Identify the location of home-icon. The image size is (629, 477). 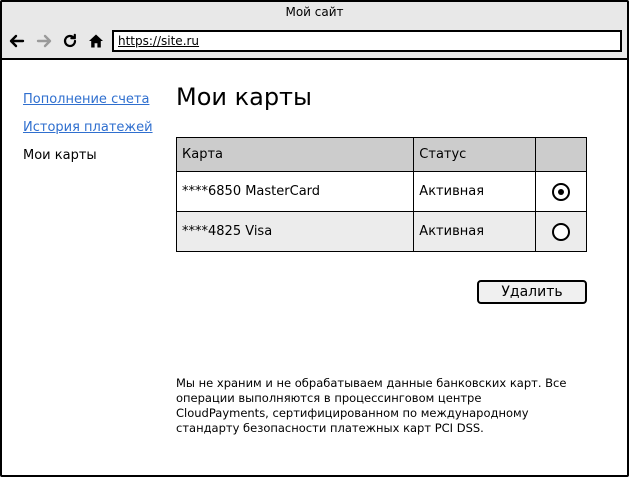
(96, 41).